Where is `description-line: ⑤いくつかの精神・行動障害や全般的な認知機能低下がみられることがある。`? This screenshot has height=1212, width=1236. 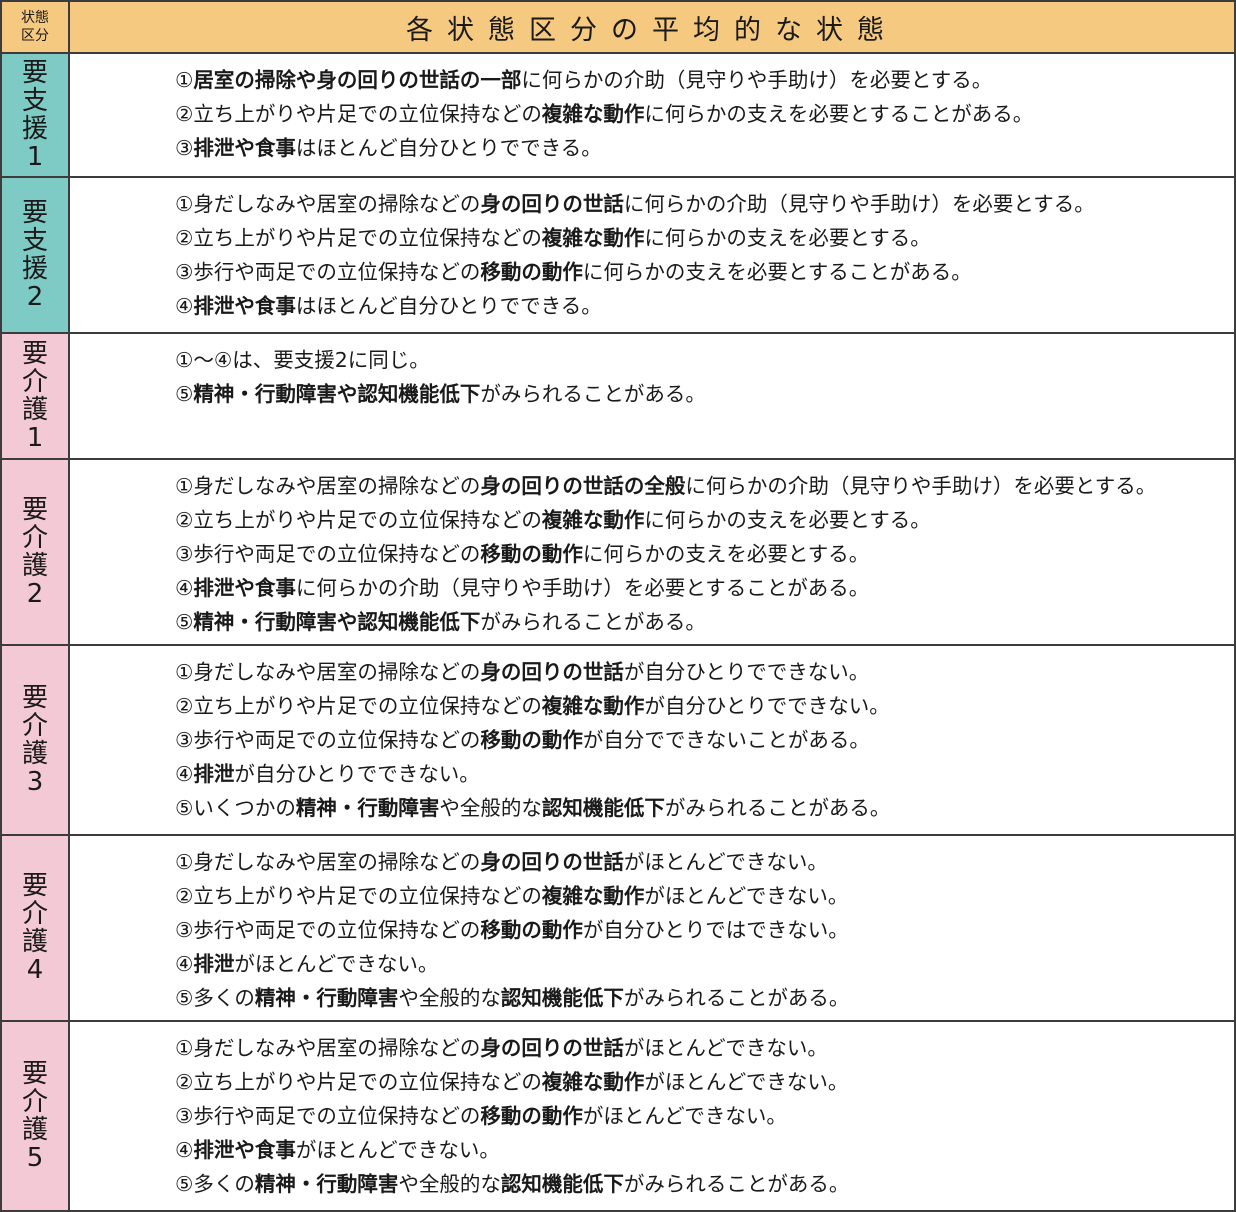 description-line: ⑤いくつかの精神・行動障害や全般的な認知機能低下がみられることがある。 is located at coordinates (704, 808).